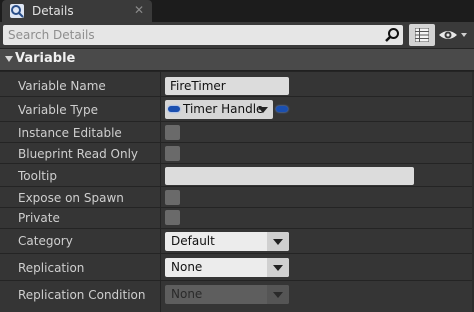 The height and width of the screenshot is (312, 474). Describe the element at coordinates (187, 294) in the screenshot. I see `replication-condition-value: None` at that location.